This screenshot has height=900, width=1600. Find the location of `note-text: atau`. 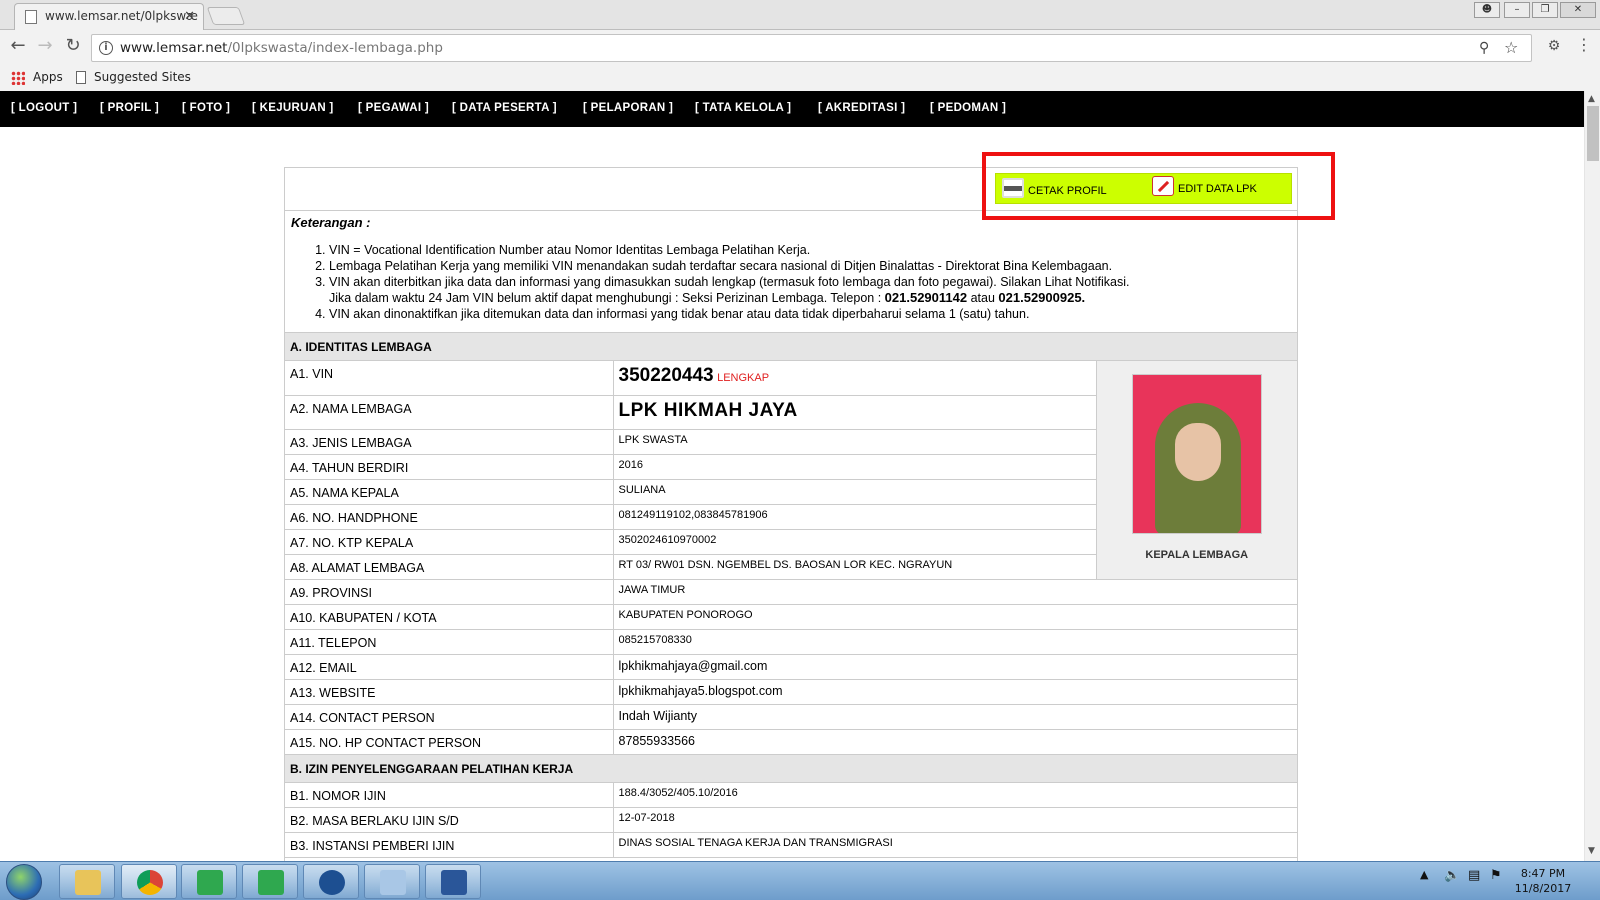

note-text: atau is located at coordinates (982, 298).